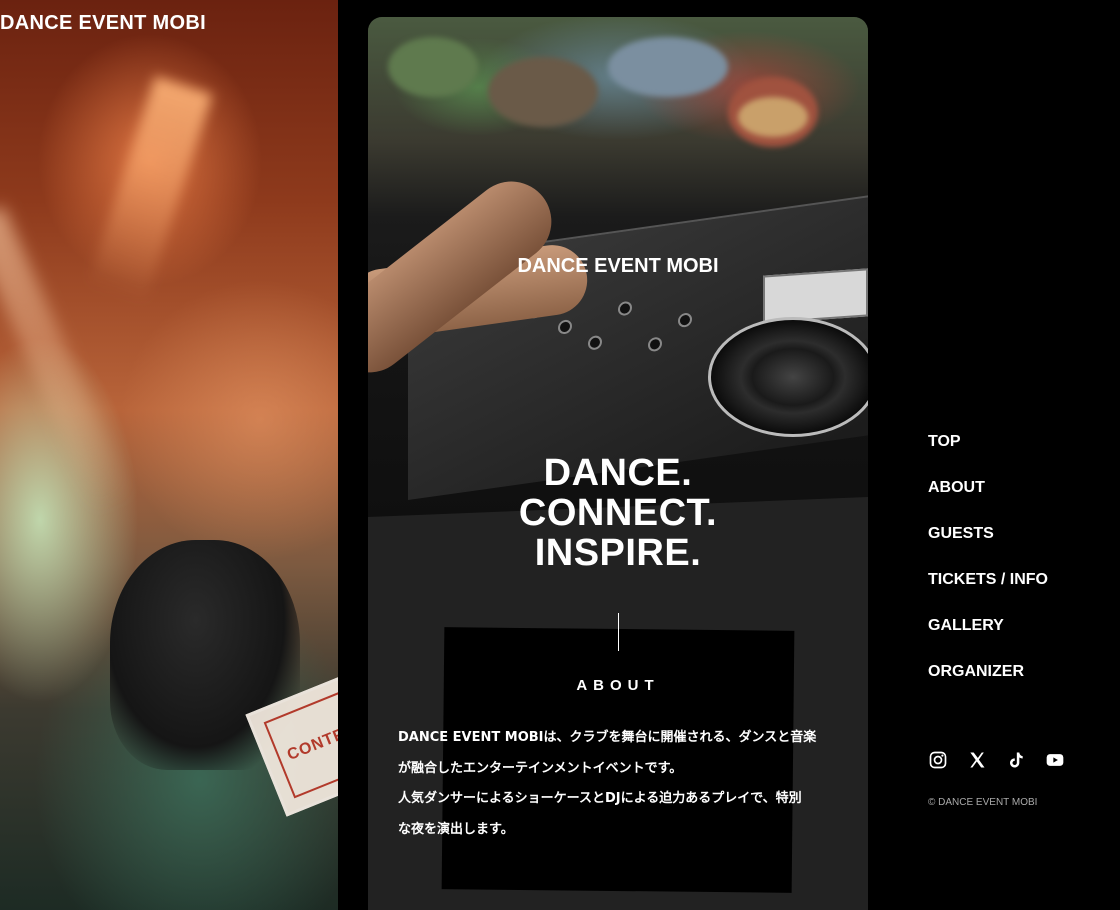 The image size is (1120, 910). What do you see at coordinates (788, 377) in the screenshot?
I see `cdj-platter` at bounding box center [788, 377].